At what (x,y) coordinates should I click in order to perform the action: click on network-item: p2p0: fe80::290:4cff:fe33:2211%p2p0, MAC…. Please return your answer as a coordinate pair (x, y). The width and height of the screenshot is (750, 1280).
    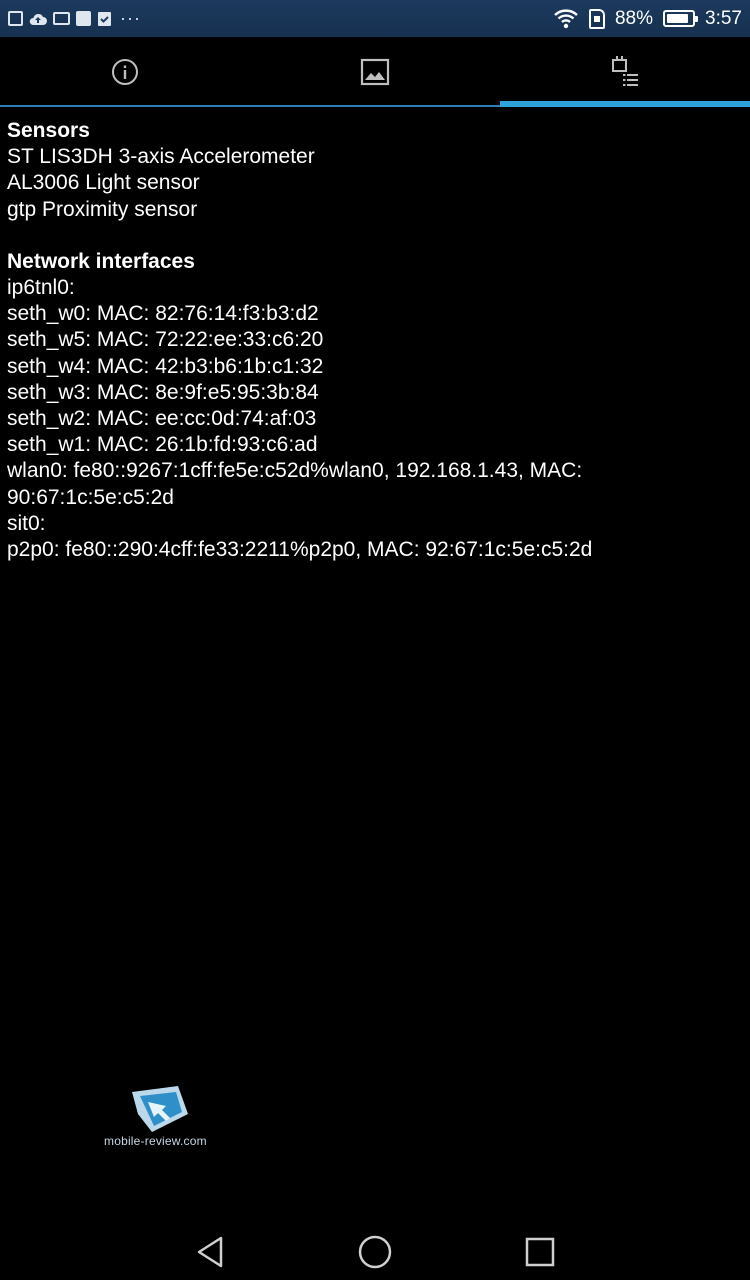
    Looking at the image, I should click on (300, 550).